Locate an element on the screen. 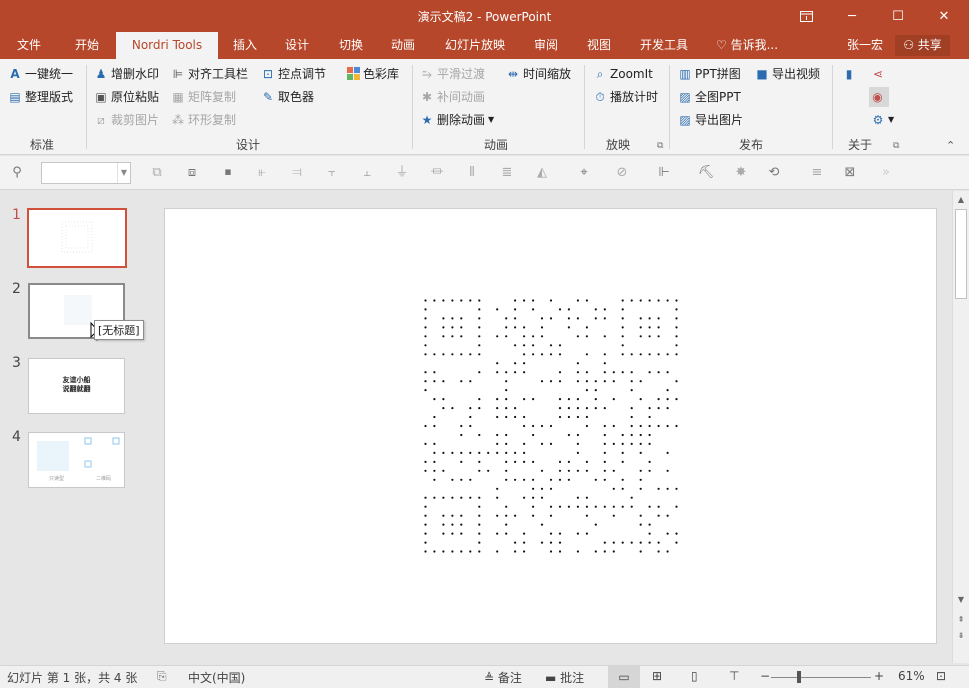 The image size is (969, 688). align-left-icon: ⫦ is located at coordinates (262, 173).